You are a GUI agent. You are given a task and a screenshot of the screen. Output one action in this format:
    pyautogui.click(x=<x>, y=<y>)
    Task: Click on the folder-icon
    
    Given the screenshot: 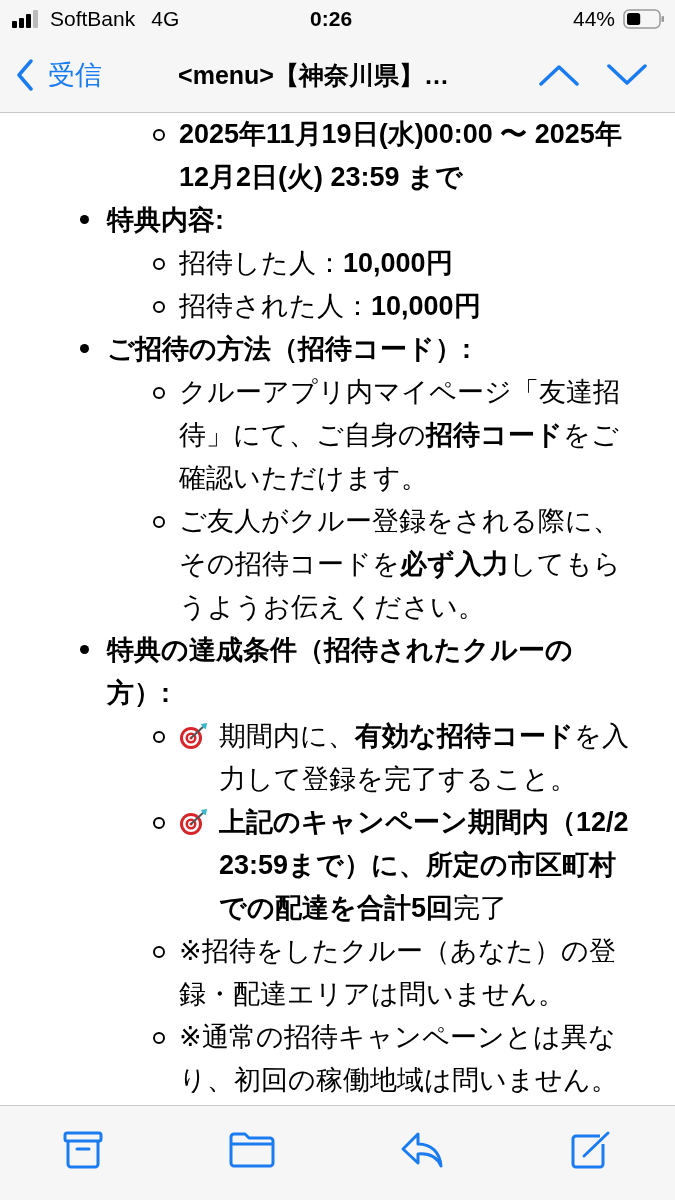 What is the action you would take?
    pyautogui.click(x=251, y=1150)
    